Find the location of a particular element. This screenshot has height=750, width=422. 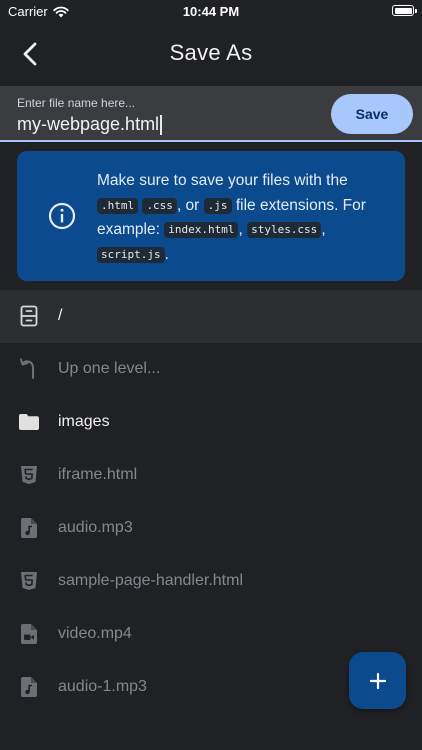

list-item-label: images is located at coordinates (84, 421).